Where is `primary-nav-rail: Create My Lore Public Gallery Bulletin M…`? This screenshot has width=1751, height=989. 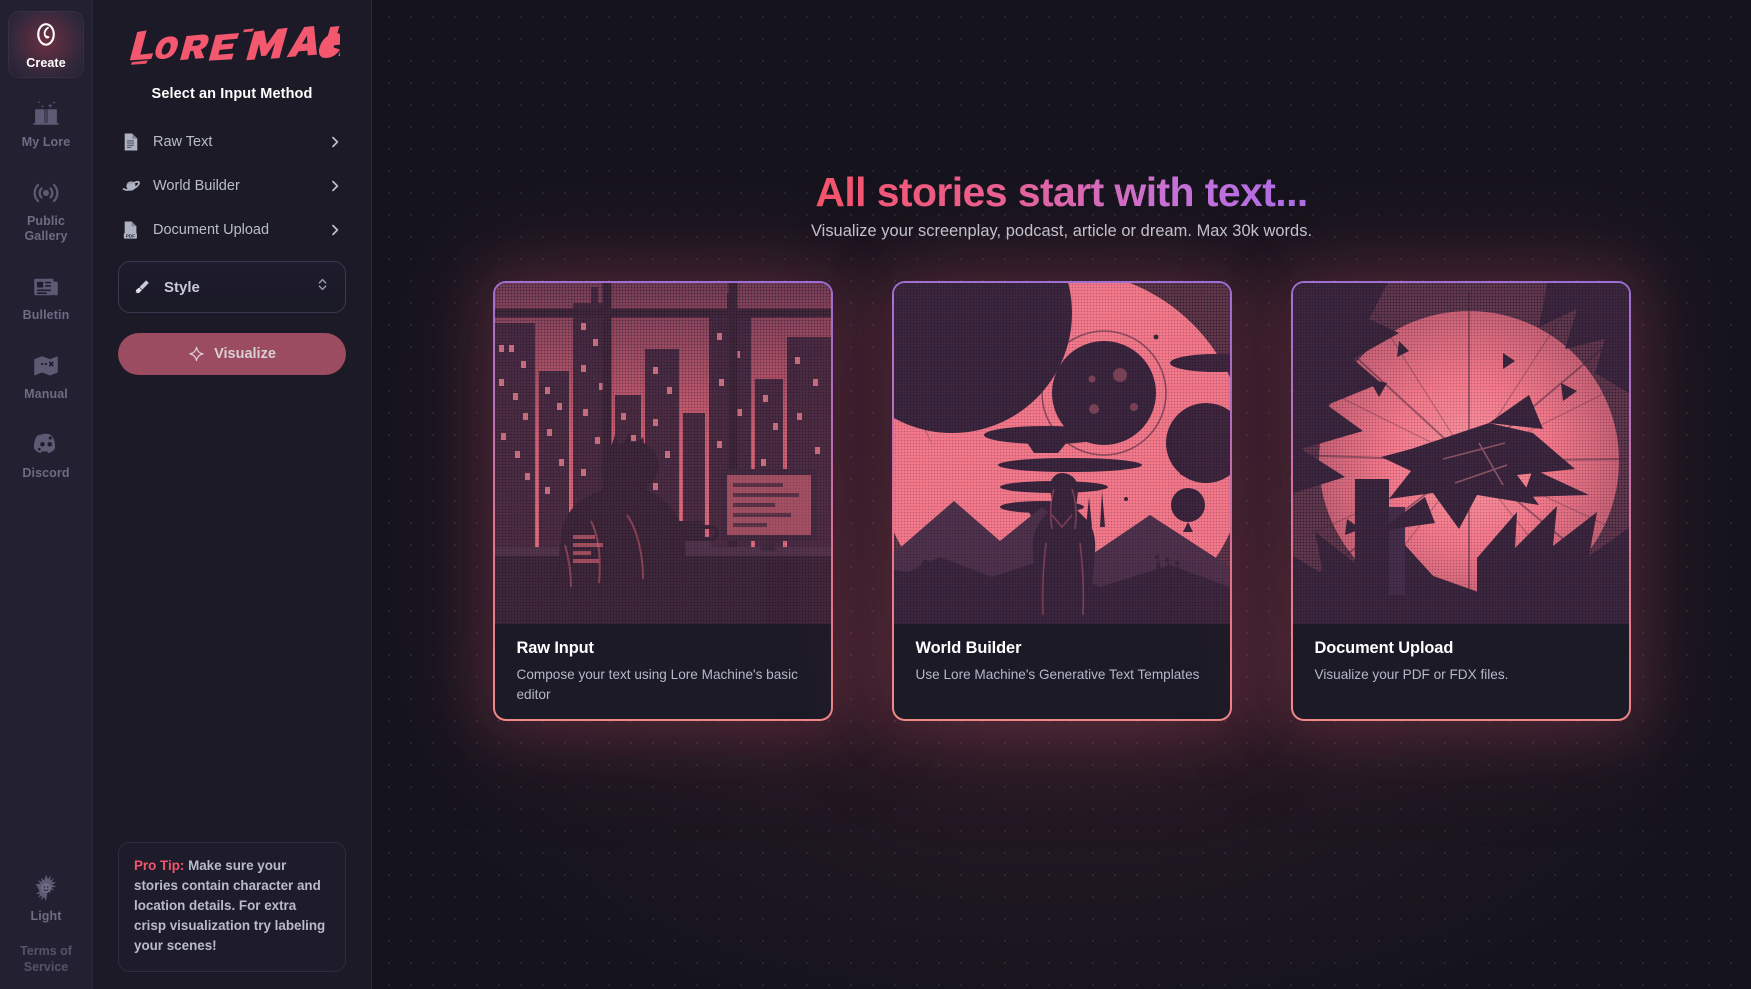 primary-nav-rail: Create My Lore Public Gallery Bulletin M… is located at coordinates (46, 494).